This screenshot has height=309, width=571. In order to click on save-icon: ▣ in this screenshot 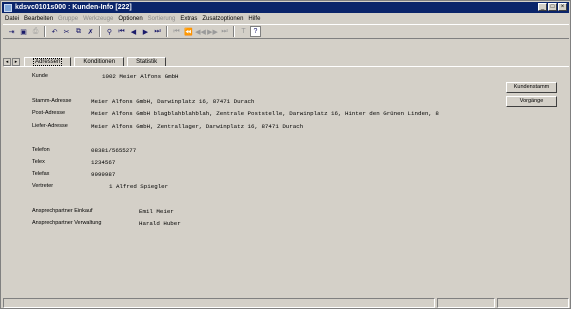, I will do `click(23, 31)`.